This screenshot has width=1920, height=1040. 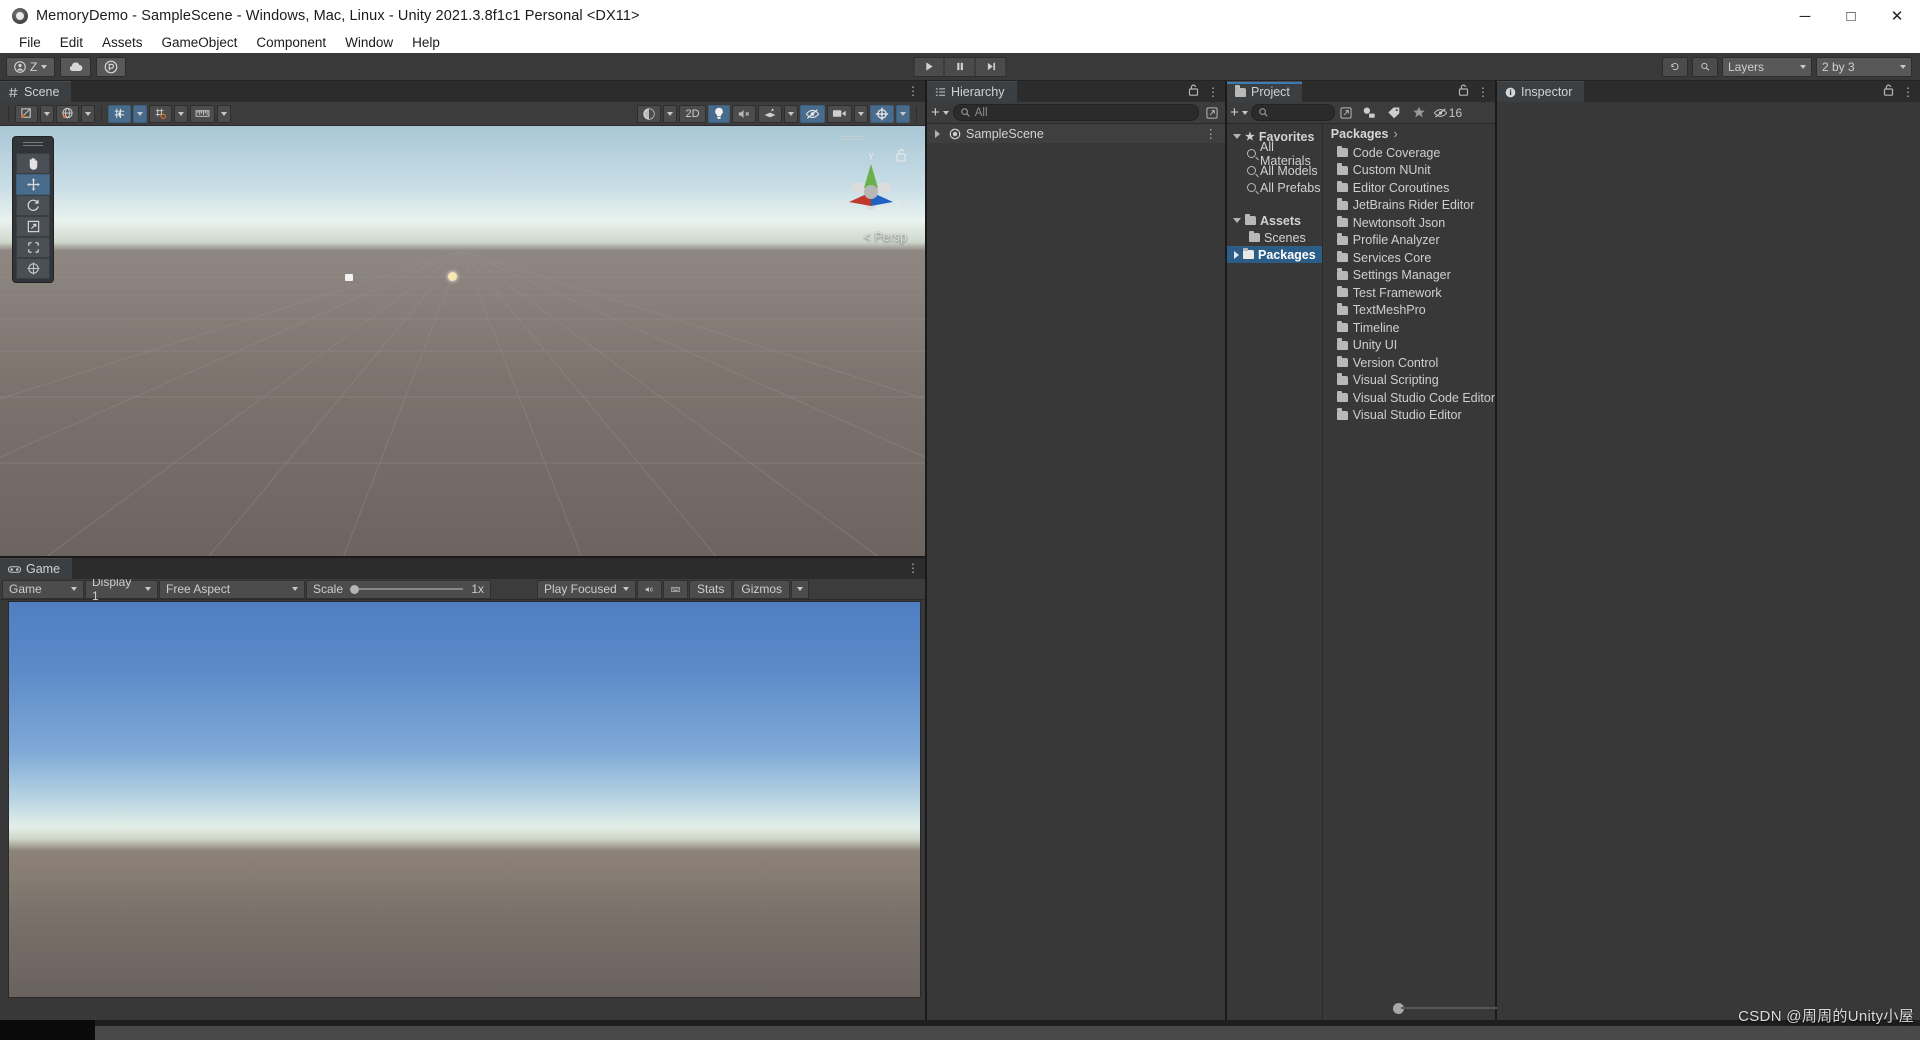 What do you see at coordinates (26, 113) in the screenshot?
I see `pivot-mode-button` at bounding box center [26, 113].